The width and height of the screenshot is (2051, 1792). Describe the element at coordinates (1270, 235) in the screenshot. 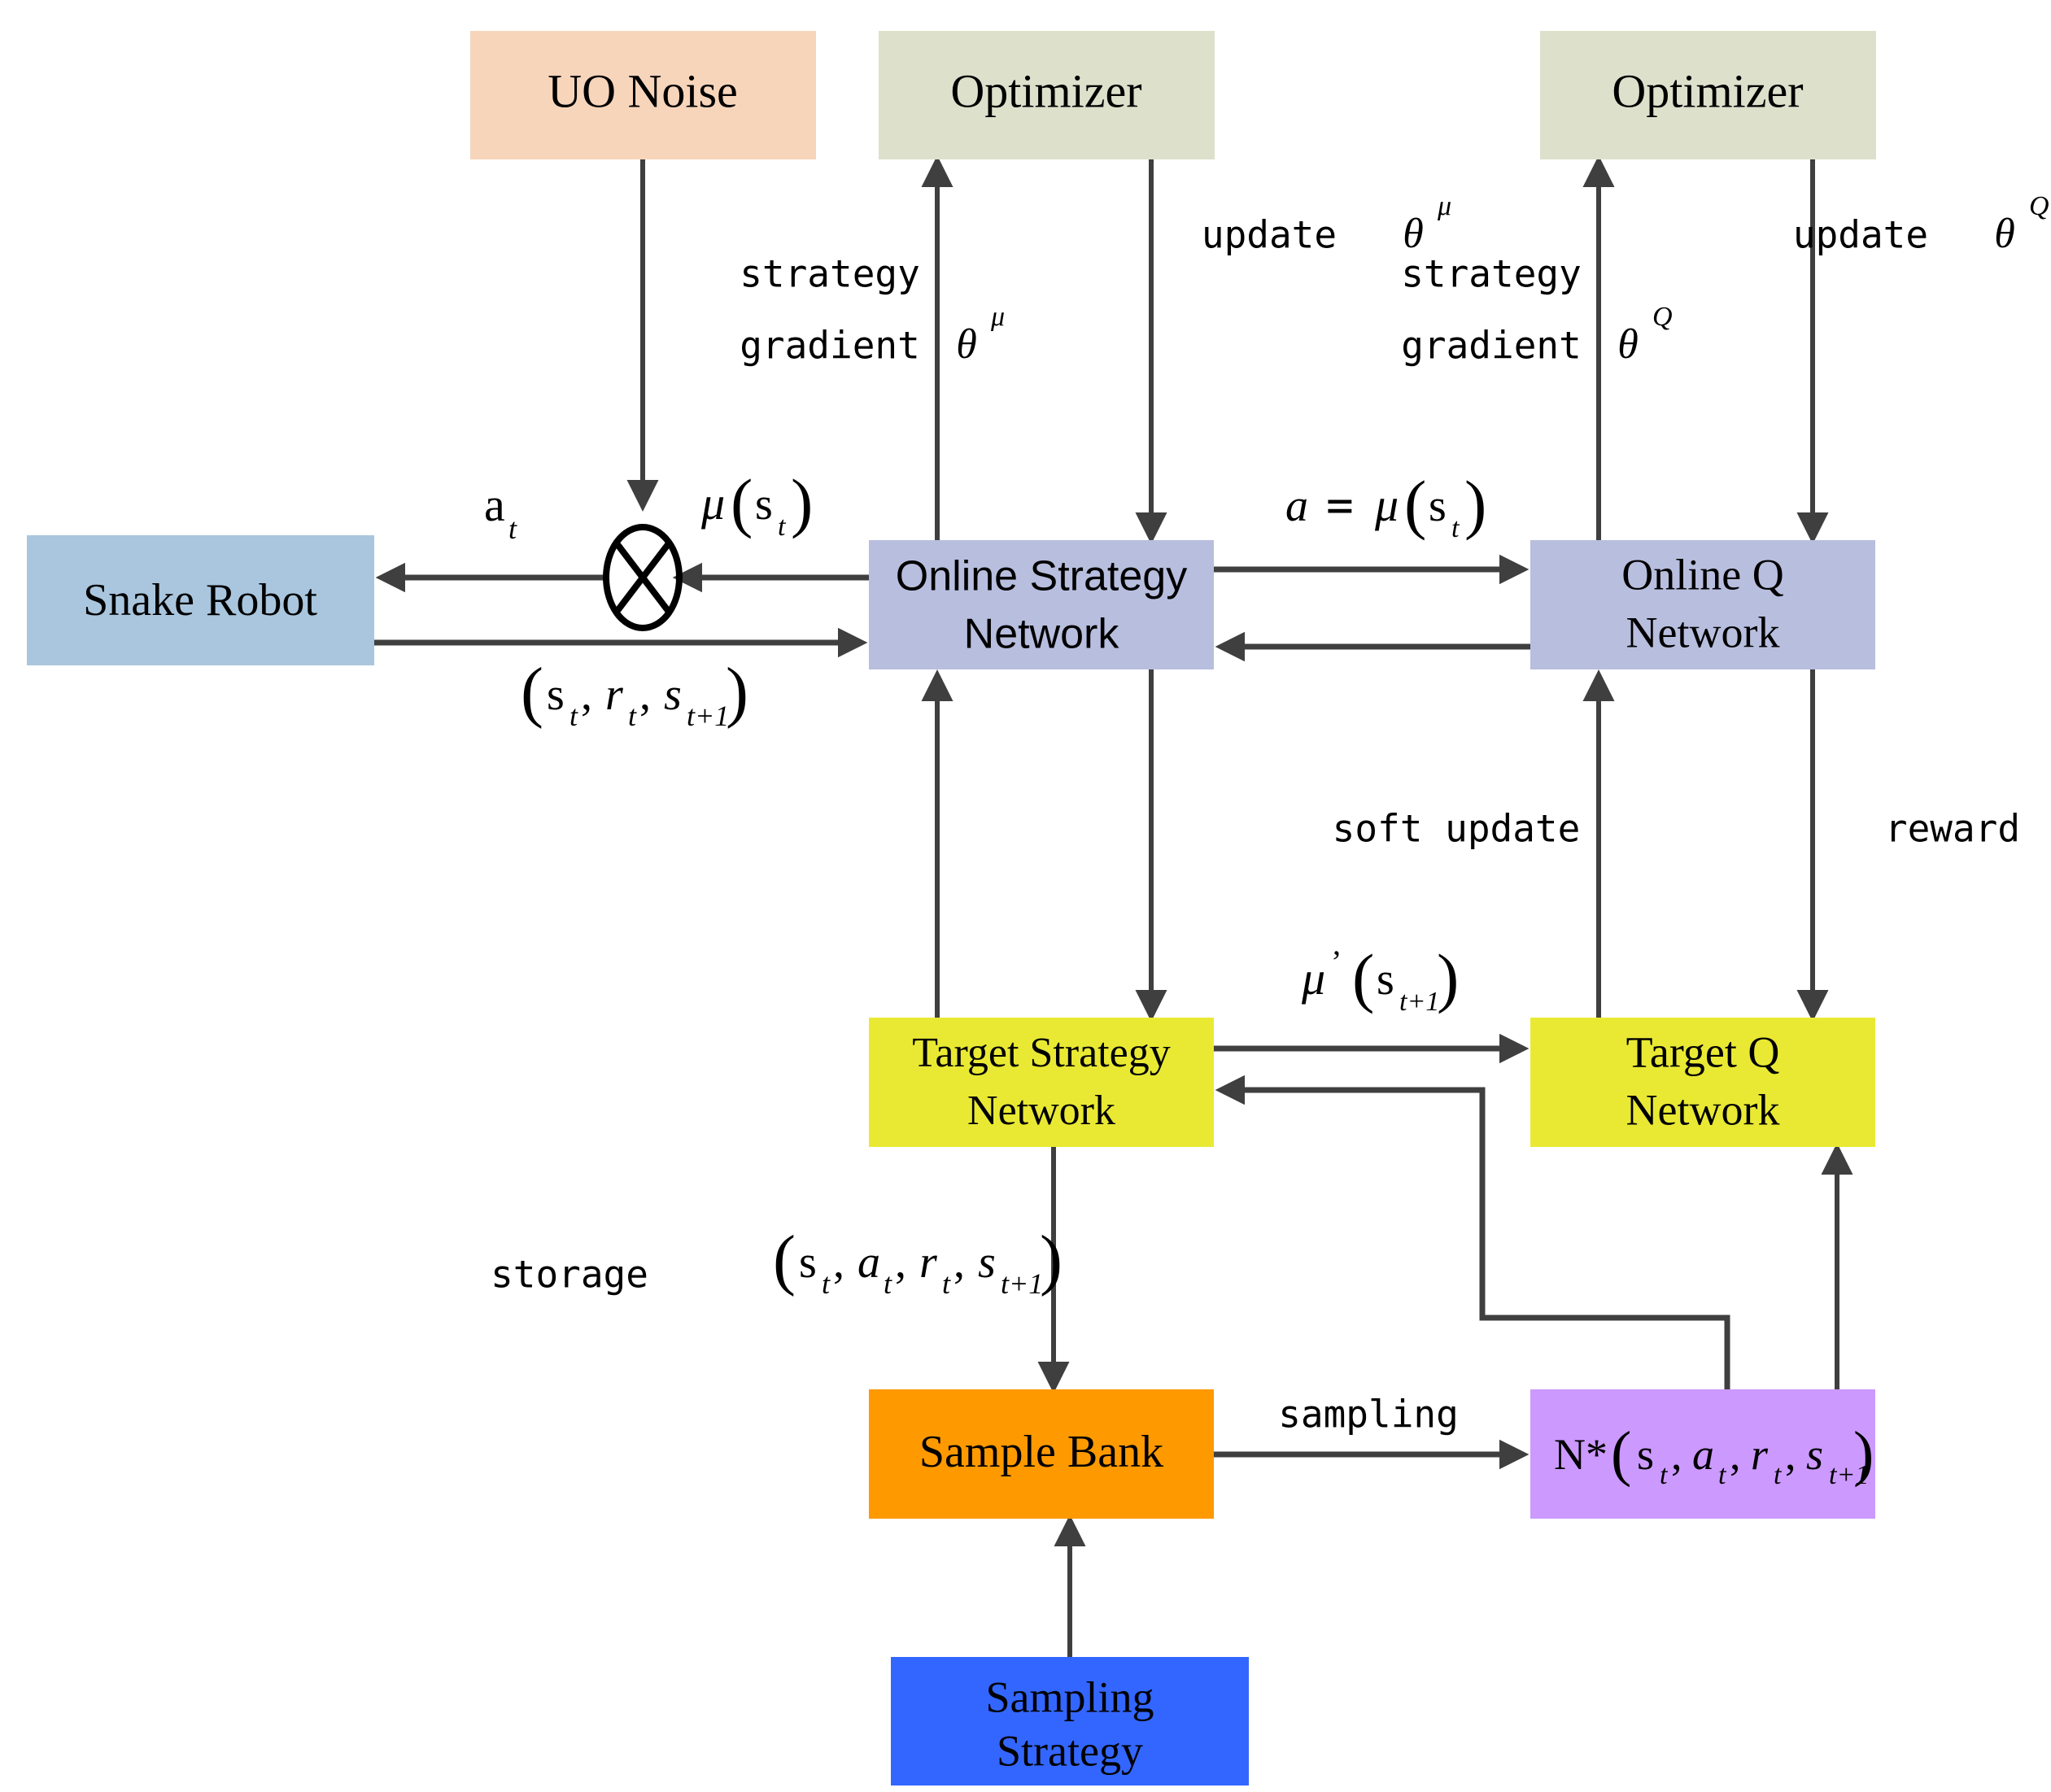

I see `label-update-left: update` at that location.